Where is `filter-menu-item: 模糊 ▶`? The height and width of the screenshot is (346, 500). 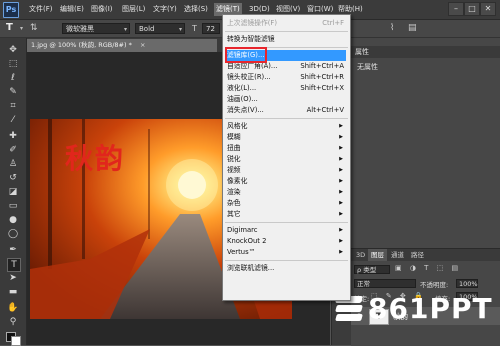
filter-menu-item: 模糊 ▶ is located at coordinates (286, 137).